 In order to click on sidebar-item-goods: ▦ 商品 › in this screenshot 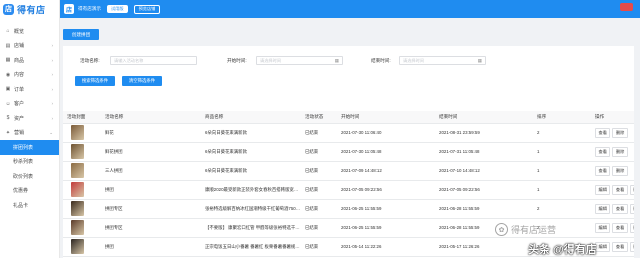, I will do `click(29, 60)`.